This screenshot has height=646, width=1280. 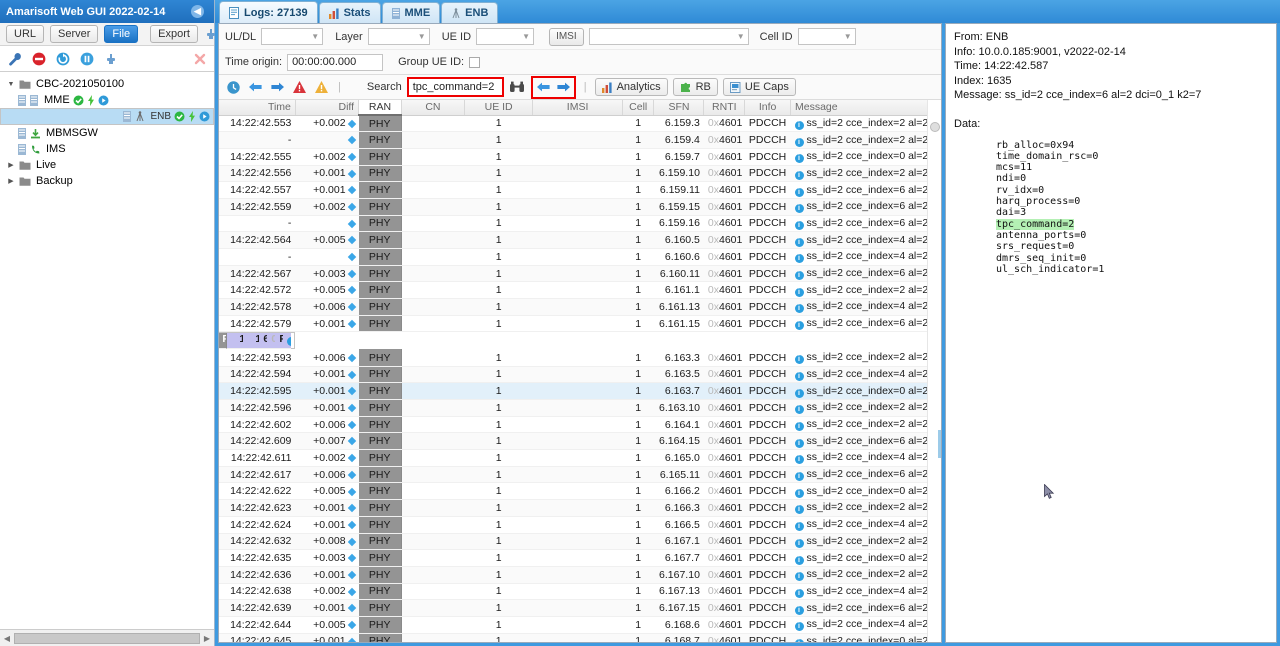 I want to click on rb-button: RB, so click(x=695, y=87).